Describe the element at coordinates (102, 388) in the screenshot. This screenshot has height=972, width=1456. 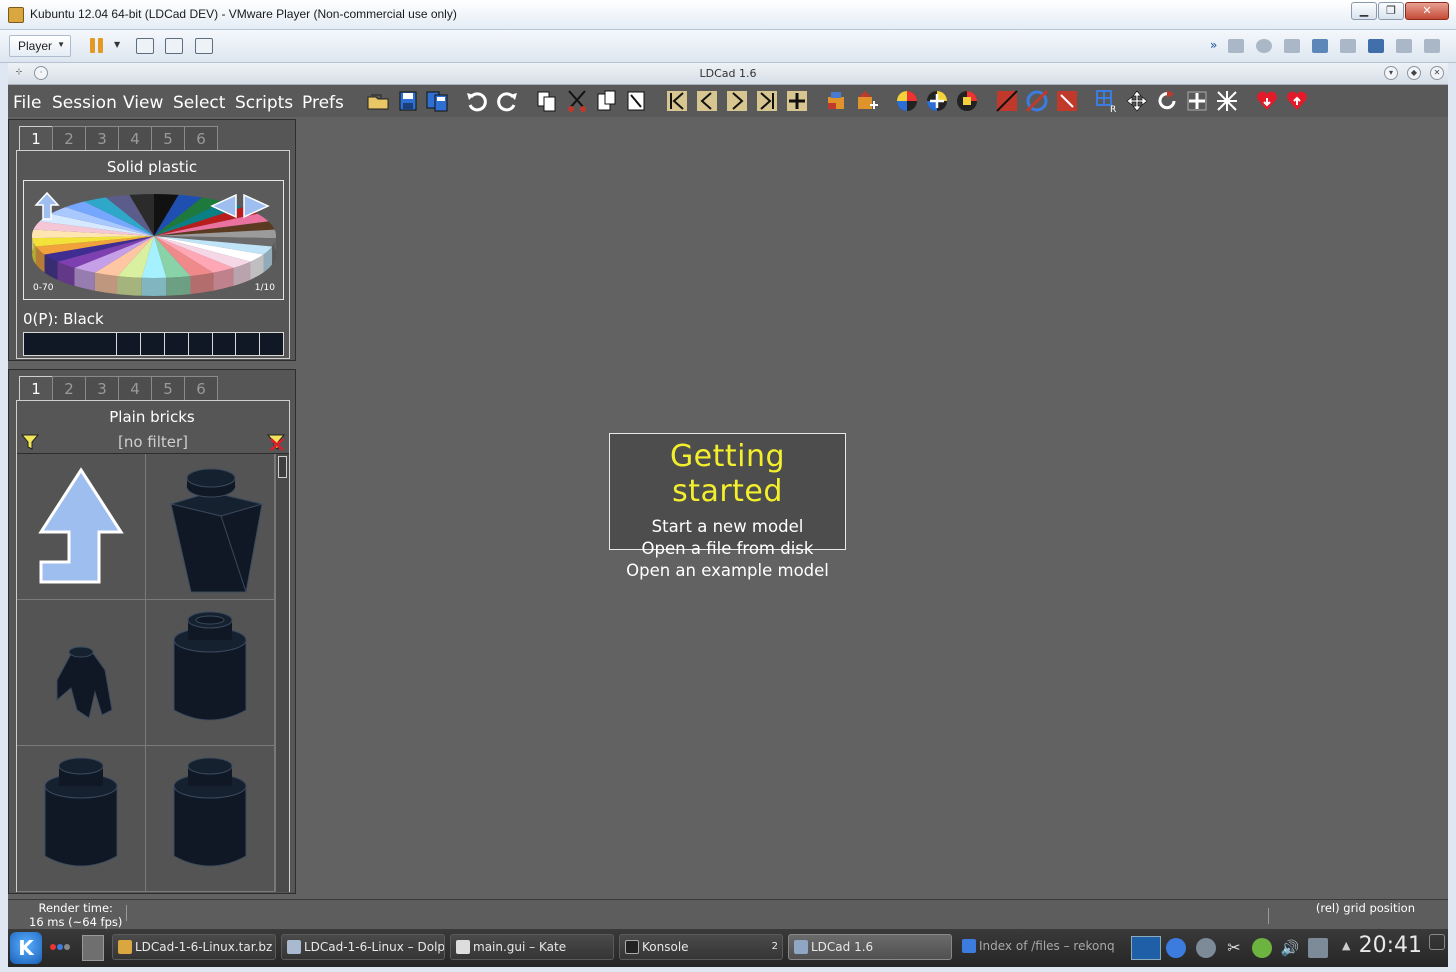
I see `parts-tab-3: 3` at that location.